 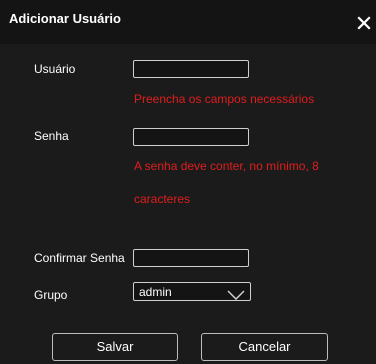 What do you see at coordinates (191, 137) in the screenshot?
I see `password-input` at bounding box center [191, 137].